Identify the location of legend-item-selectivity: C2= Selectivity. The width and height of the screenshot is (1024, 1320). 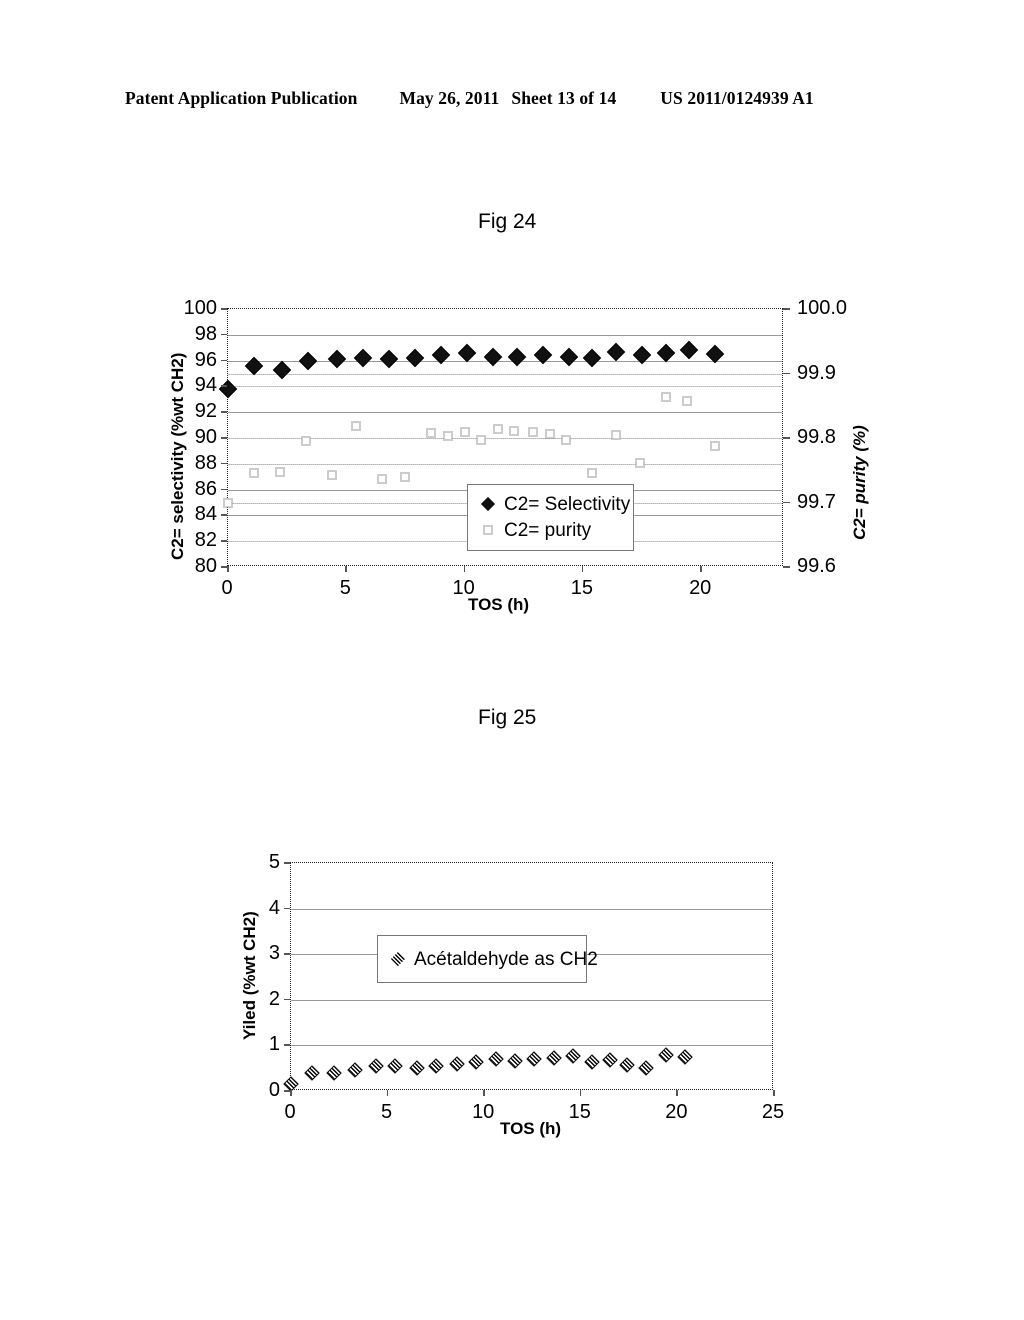
(555, 504).